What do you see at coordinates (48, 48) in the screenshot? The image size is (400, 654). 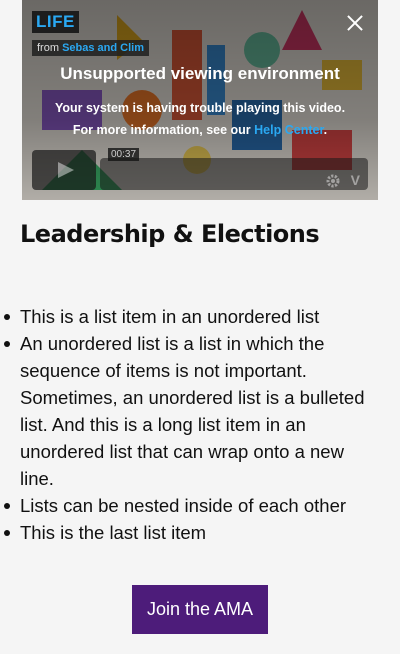 I see `byline-from: from` at bounding box center [48, 48].